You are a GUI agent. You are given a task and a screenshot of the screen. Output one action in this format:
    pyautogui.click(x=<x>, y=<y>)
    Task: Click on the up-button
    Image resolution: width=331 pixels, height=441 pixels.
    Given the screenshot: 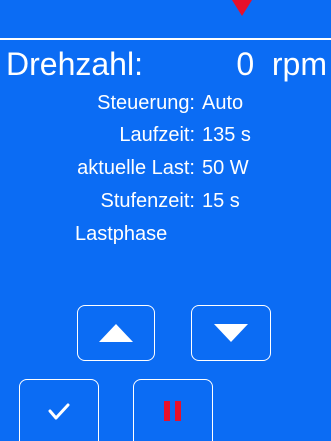 What is the action you would take?
    pyautogui.click(x=116, y=333)
    